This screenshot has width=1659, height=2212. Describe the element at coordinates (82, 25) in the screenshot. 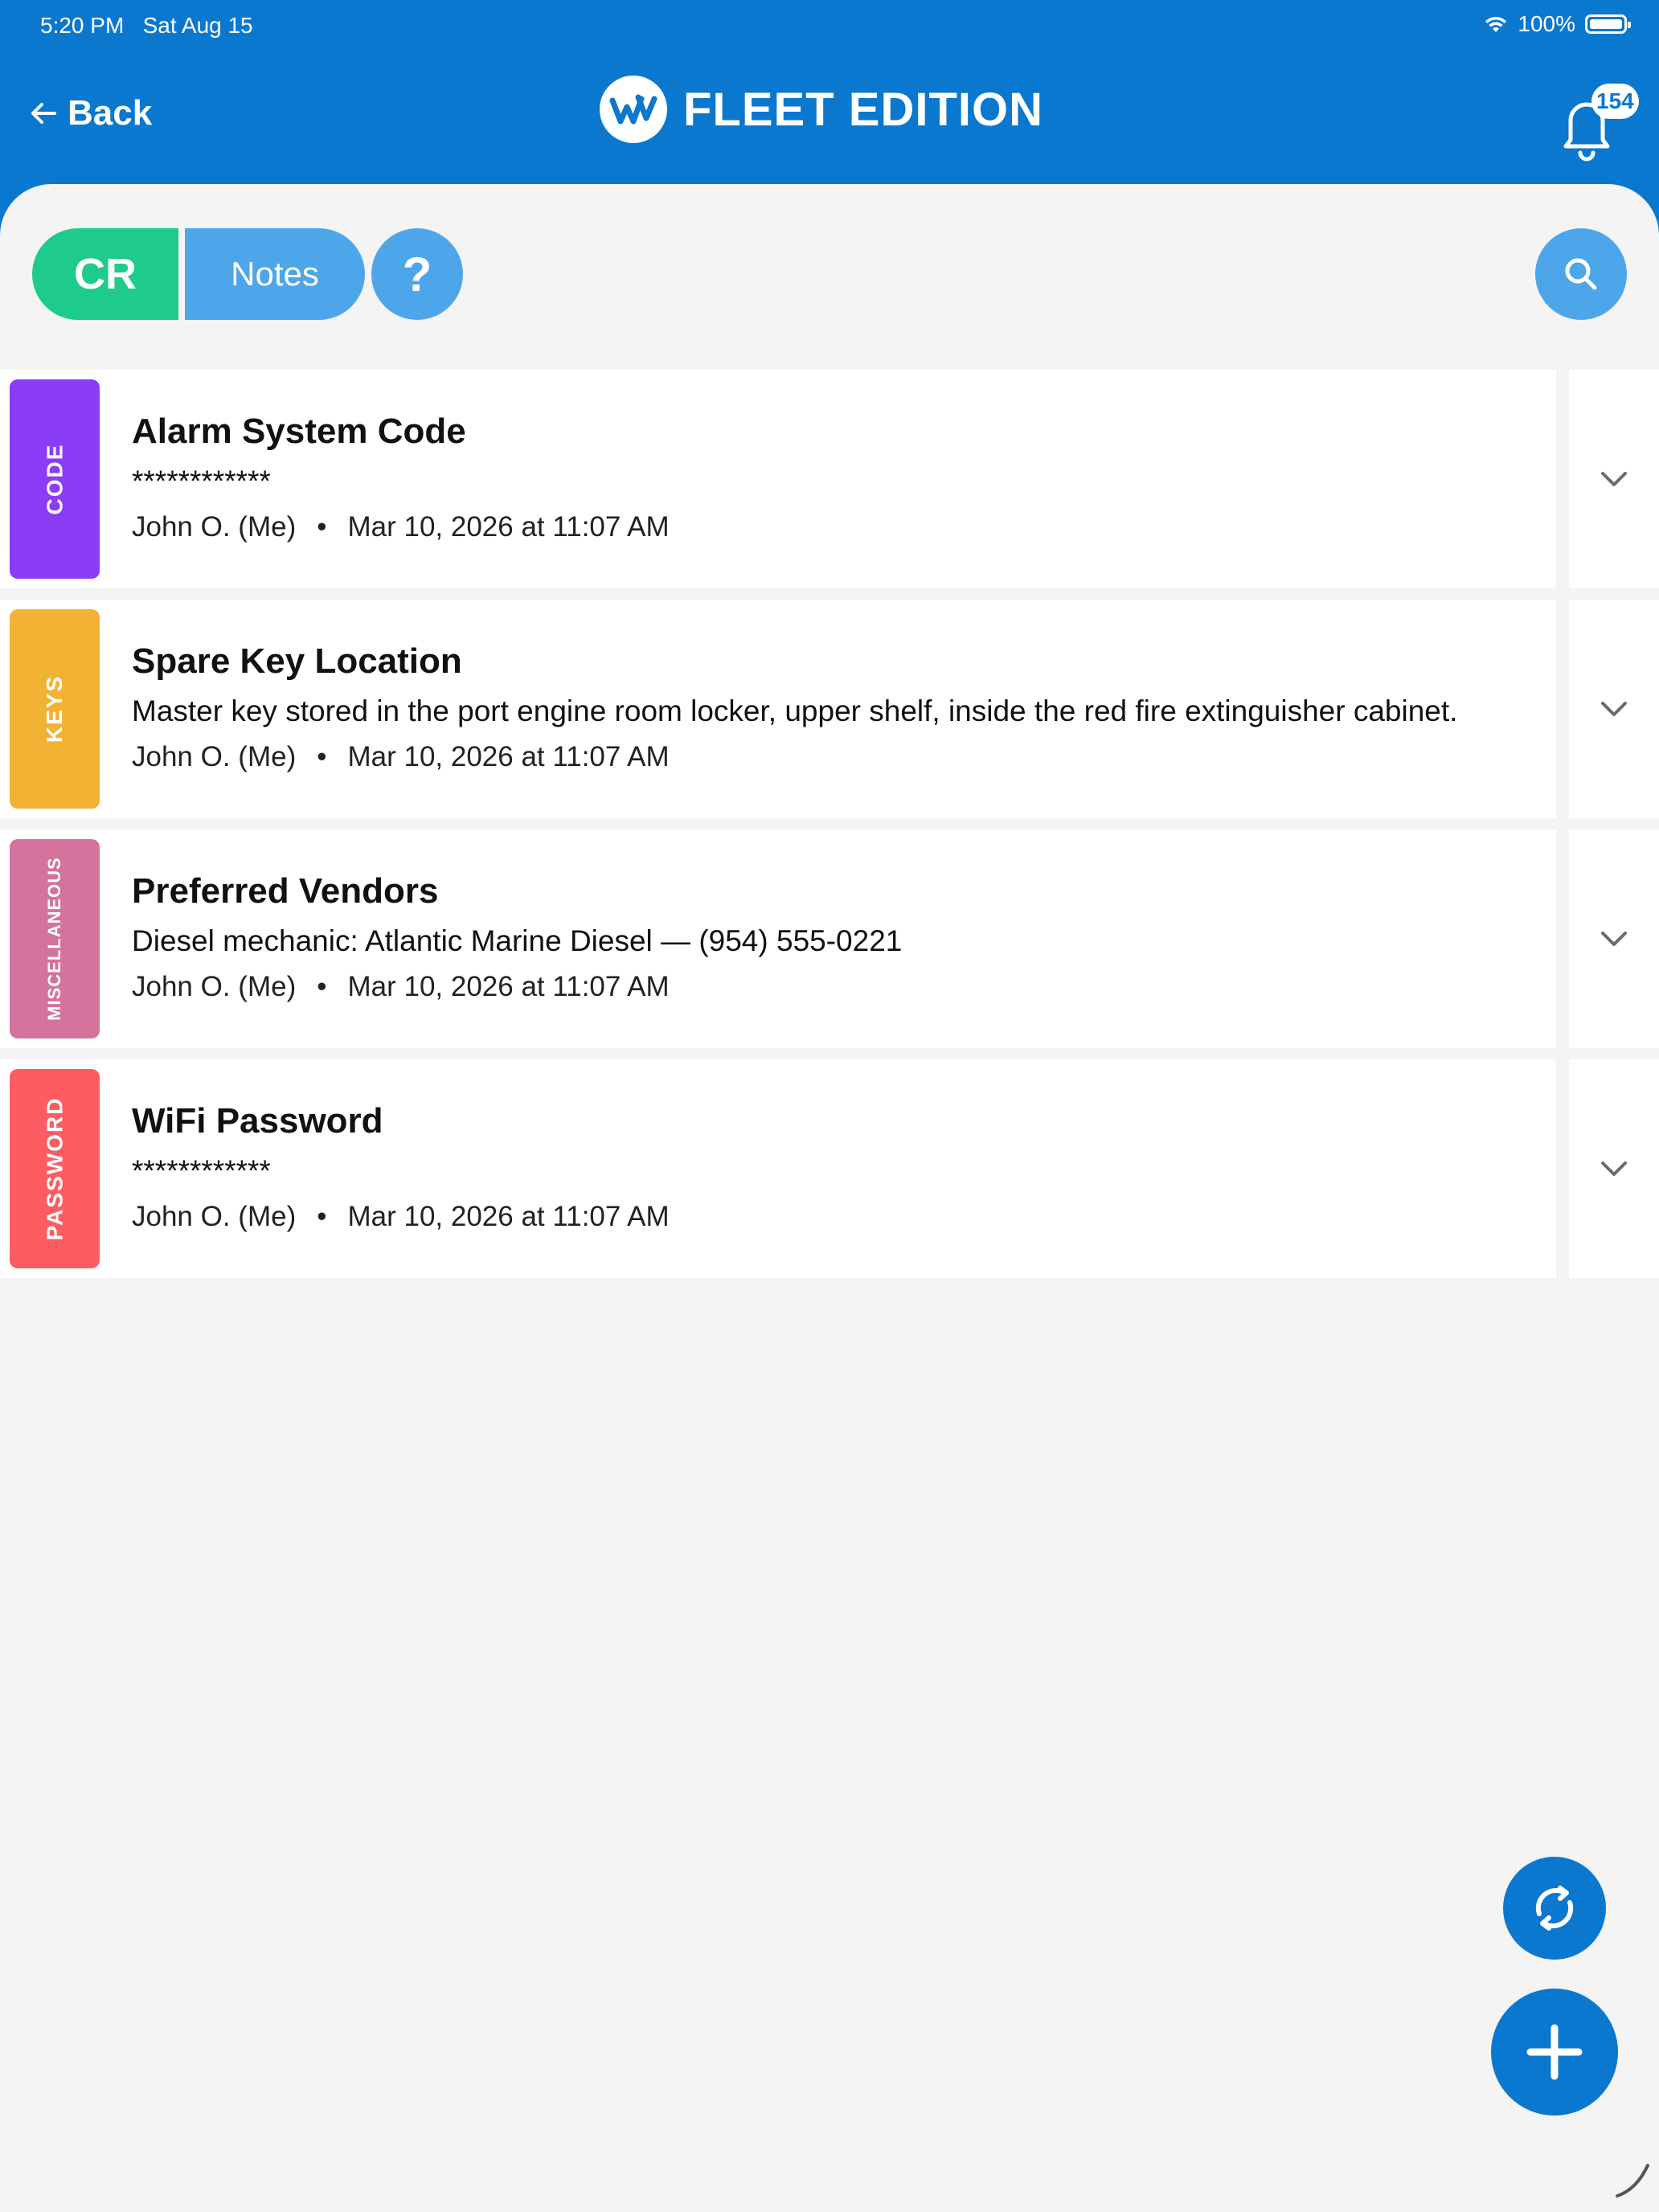

I see `status-clock: 5:20 PM` at that location.